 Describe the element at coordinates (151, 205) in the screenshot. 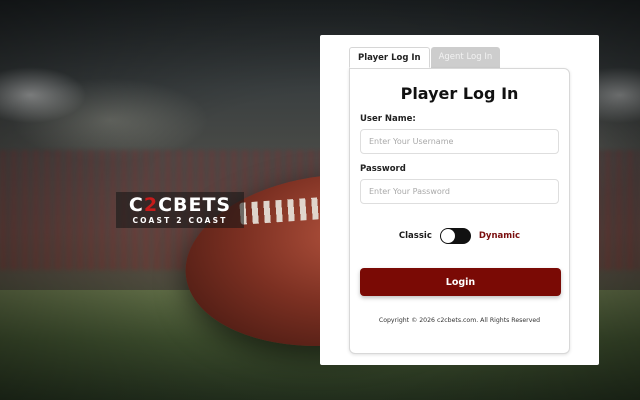

I see `logo-accent: 2` at that location.